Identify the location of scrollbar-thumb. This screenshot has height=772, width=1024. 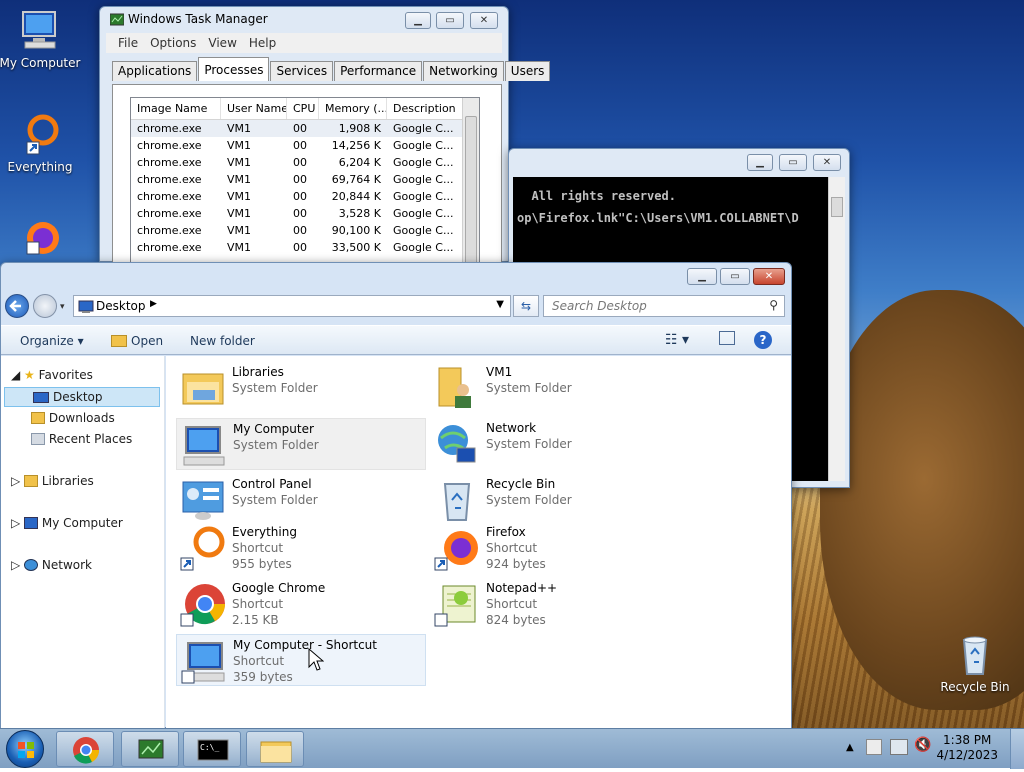
(471, 191).